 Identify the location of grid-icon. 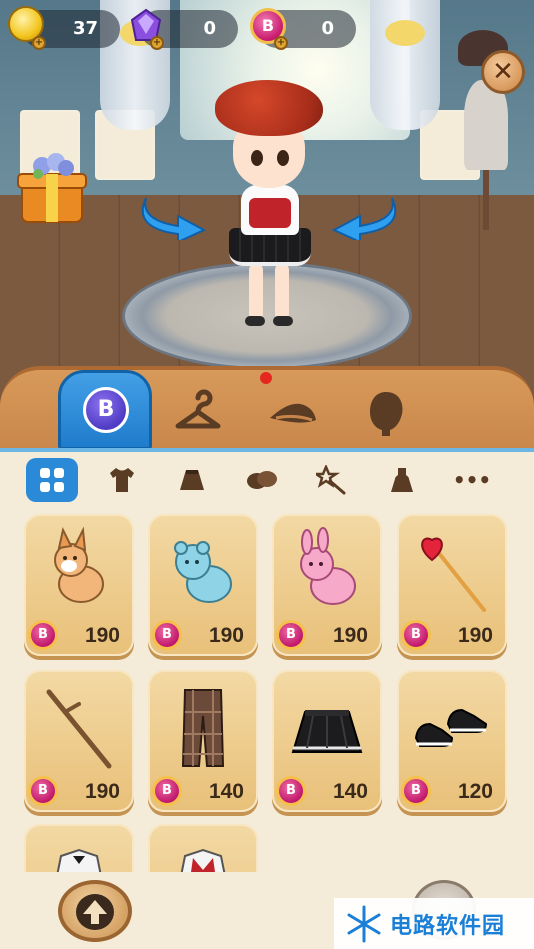
(52, 480).